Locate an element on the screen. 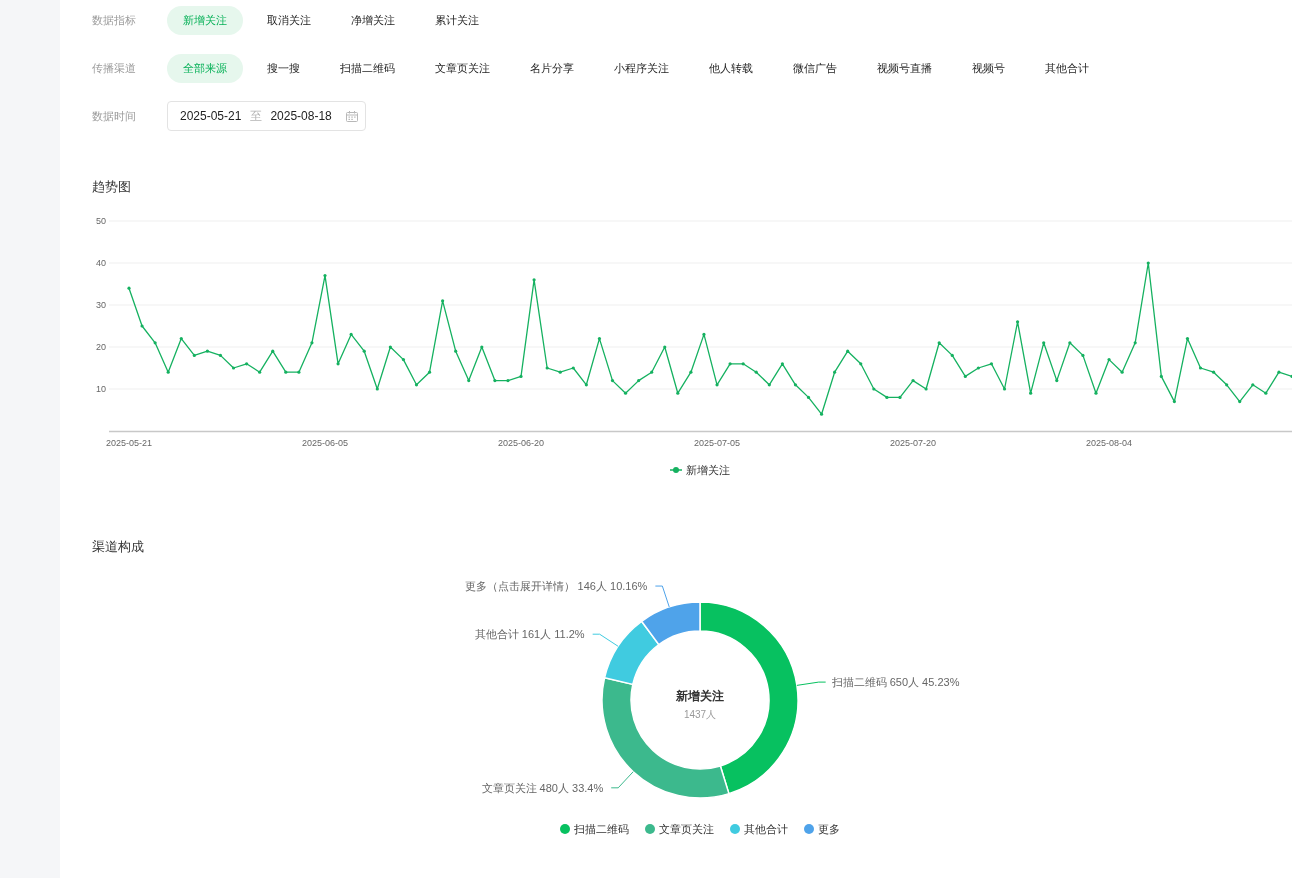 This screenshot has height=878, width=1292. legend-line-icon is located at coordinates (676, 470).